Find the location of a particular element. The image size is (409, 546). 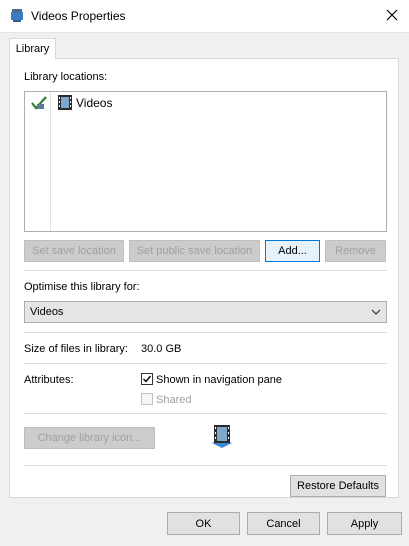

window-title: Videos Properties is located at coordinates (78, 16).